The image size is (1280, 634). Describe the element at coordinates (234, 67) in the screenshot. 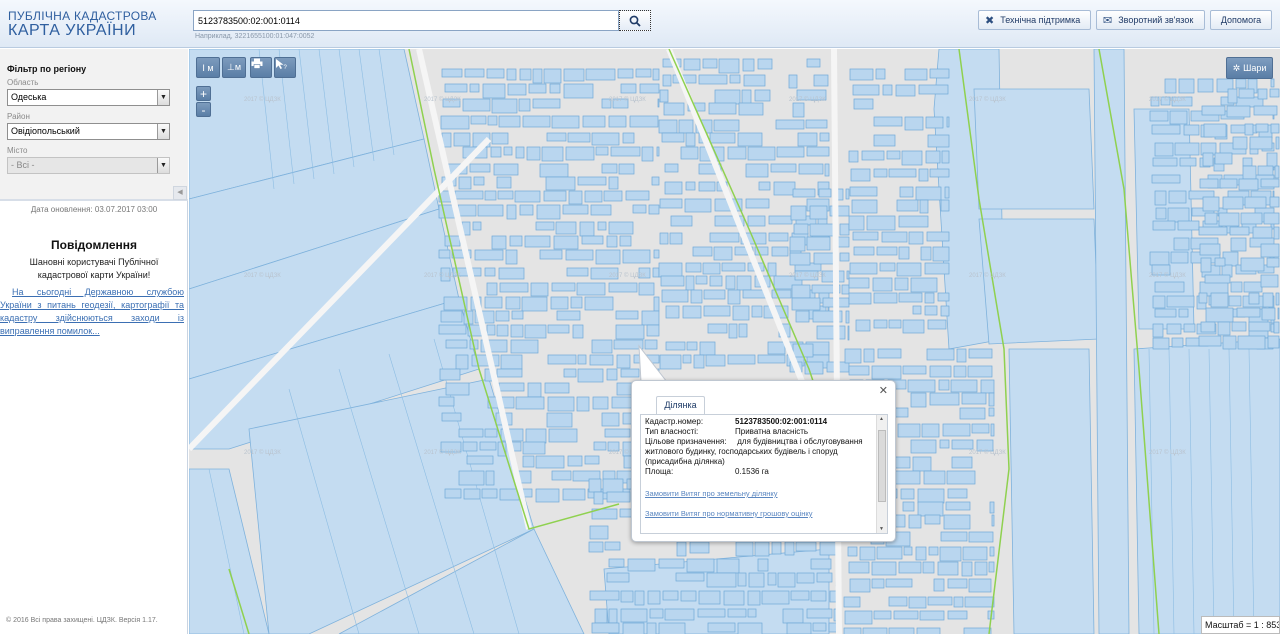

I see `measure-area-button: ⊥м` at that location.